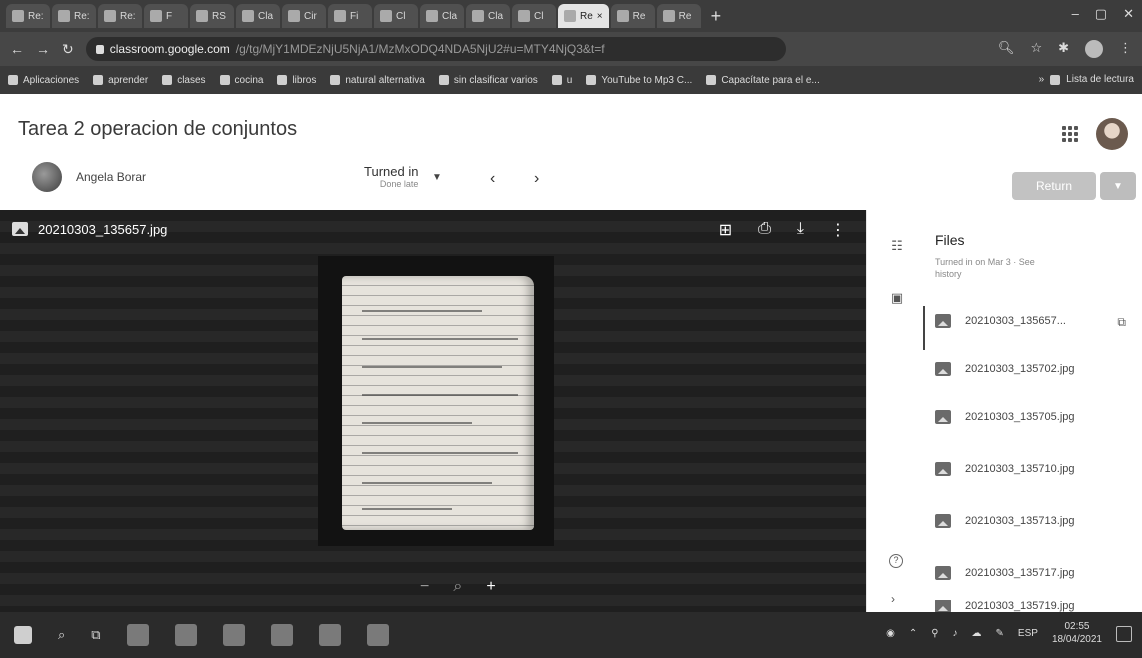 The height and width of the screenshot is (658, 1142). Describe the element at coordinates (764, 230) in the screenshot. I see `print-icon: ⎙` at that location.